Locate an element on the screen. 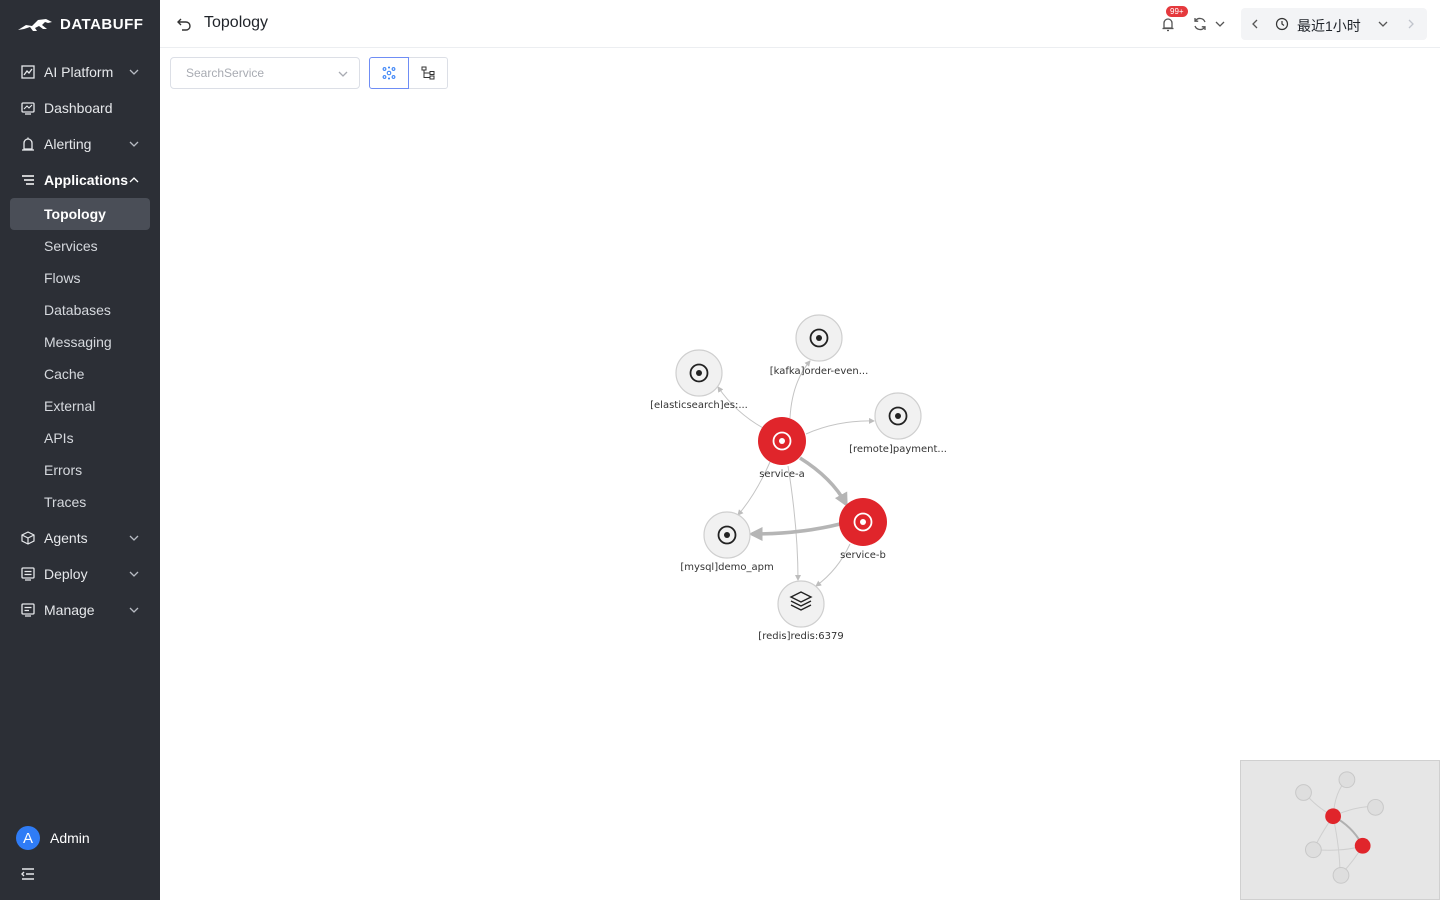  nav-dashboard: Dashboard is located at coordinates (80, 108).